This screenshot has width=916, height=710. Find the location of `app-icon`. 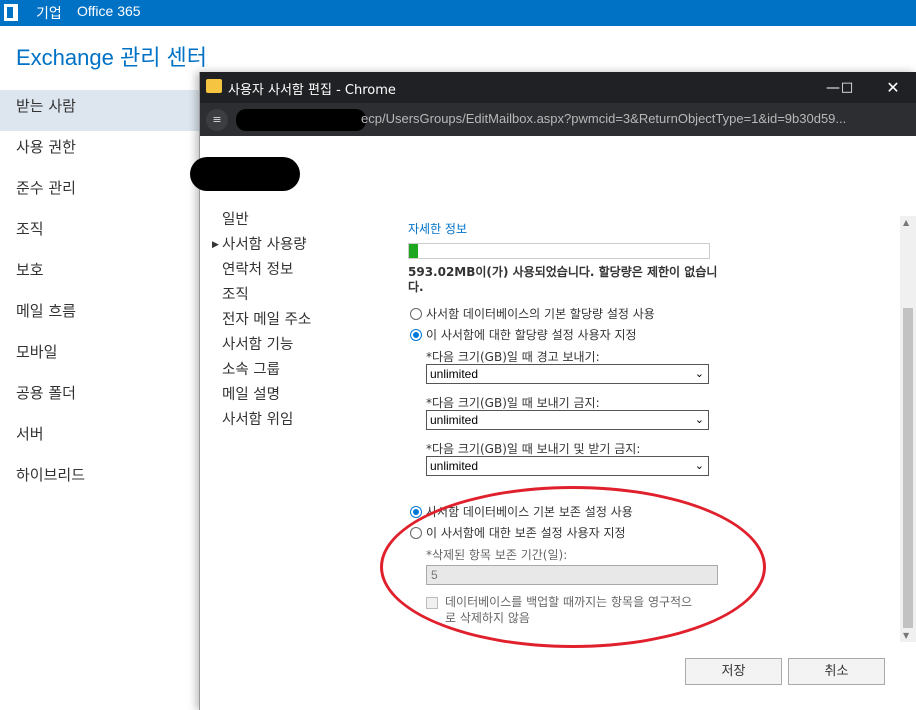

app-icon is located at coordinates (214, 86).